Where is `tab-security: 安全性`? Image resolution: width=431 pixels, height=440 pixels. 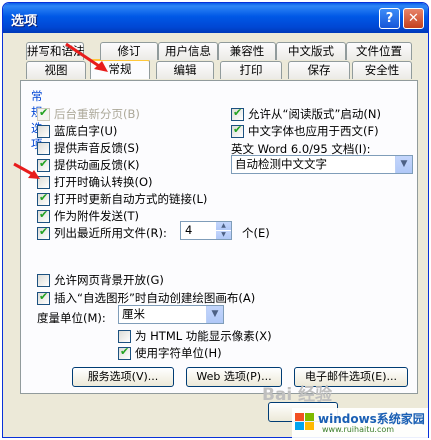
tab-security: 安全性 is located at coordinates (382, 70).